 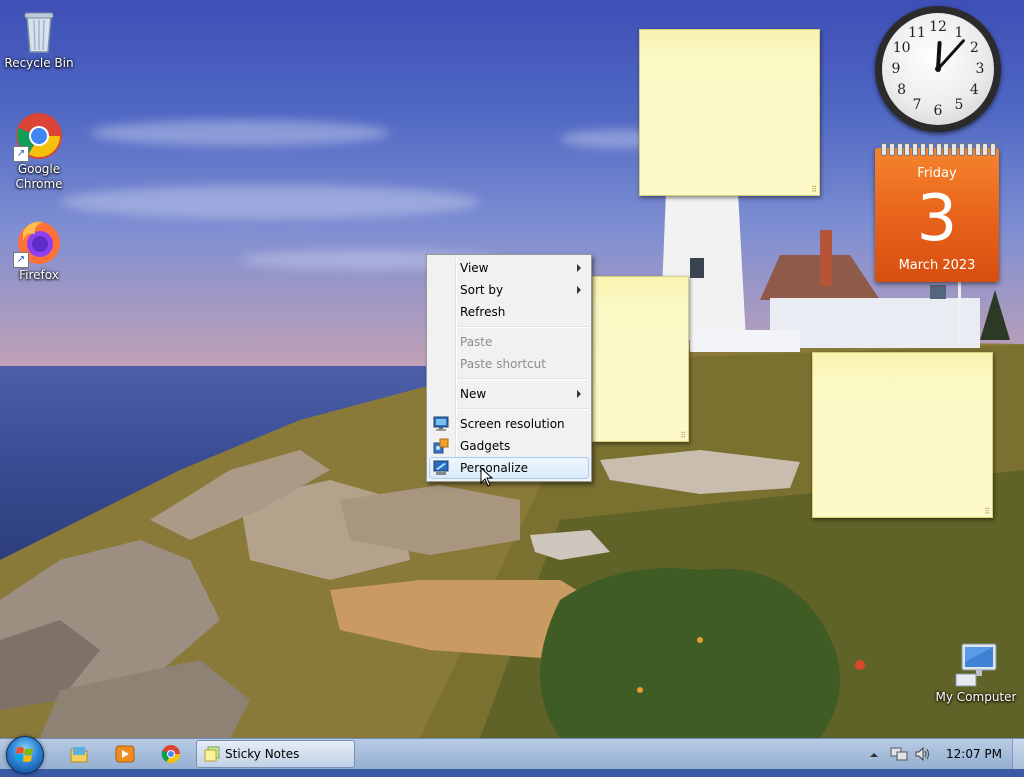 What do you see at coordinates (509, 290) in the screenshot?
I see `menu-item-sort-by: Sort by` at bounding box center [509, 290].